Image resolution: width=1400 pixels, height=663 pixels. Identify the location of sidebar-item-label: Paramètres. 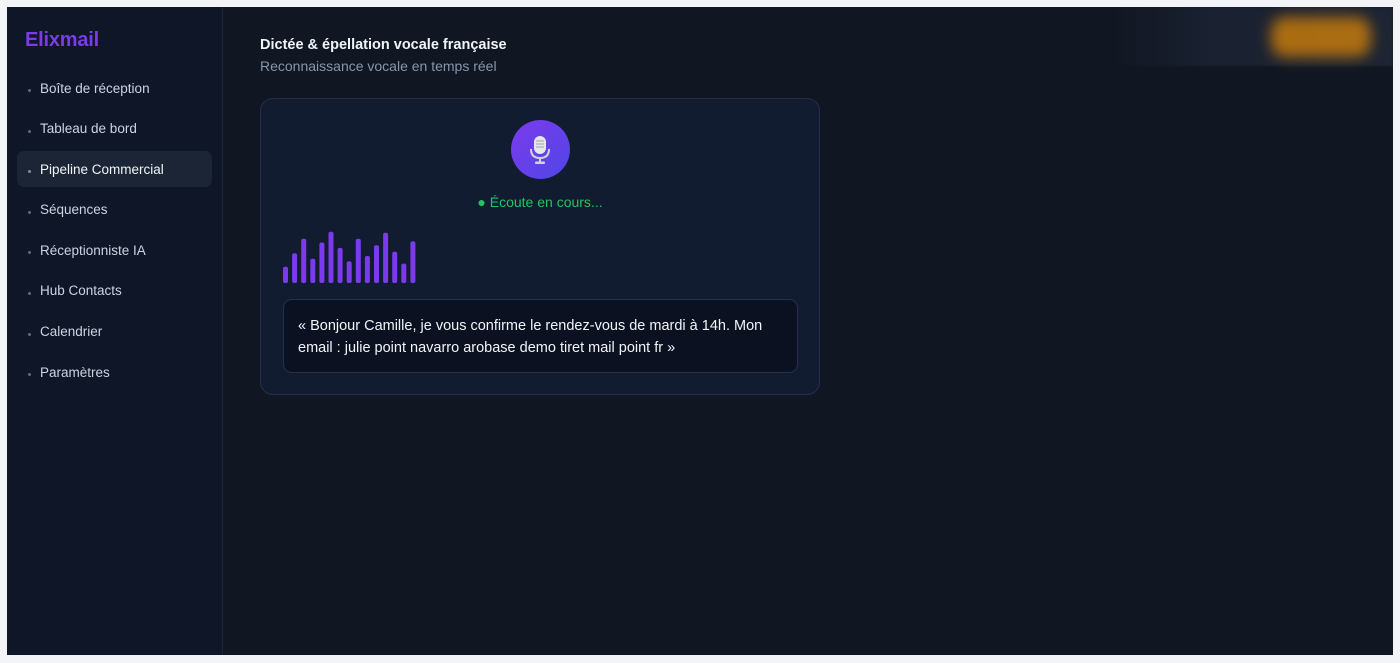
(75, 372).